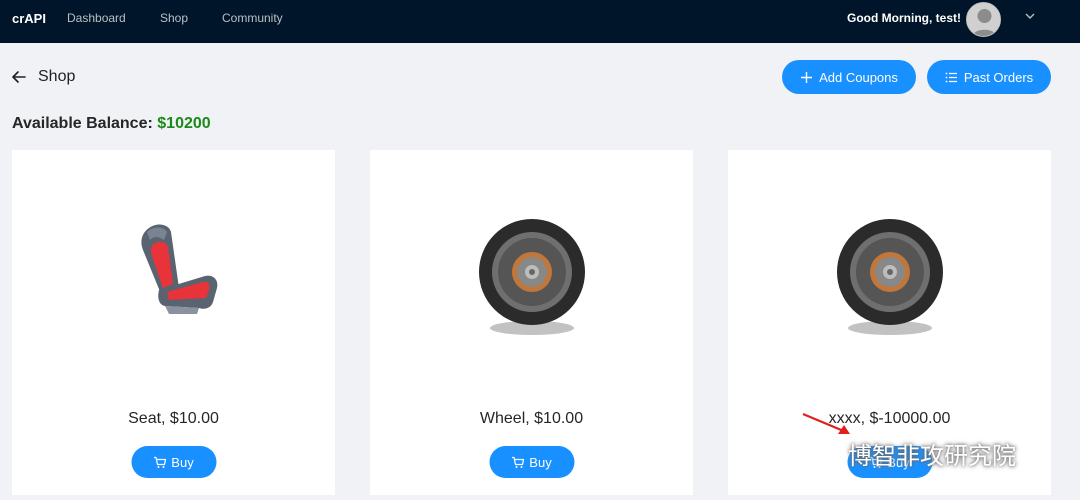  I want to click on watermark: 博智非攻研究院, so click(912, 453).